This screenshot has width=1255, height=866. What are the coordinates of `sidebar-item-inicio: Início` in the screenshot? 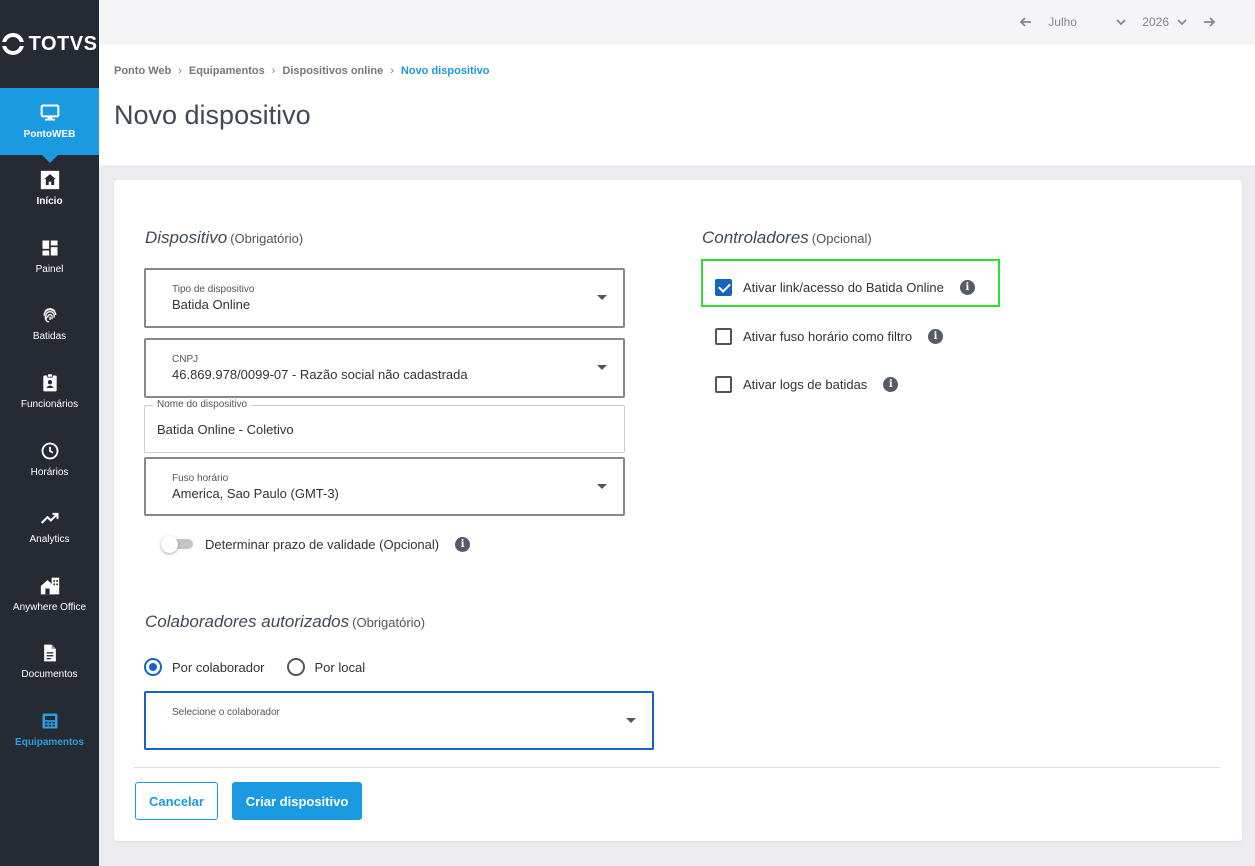 It's located at (49, 189).